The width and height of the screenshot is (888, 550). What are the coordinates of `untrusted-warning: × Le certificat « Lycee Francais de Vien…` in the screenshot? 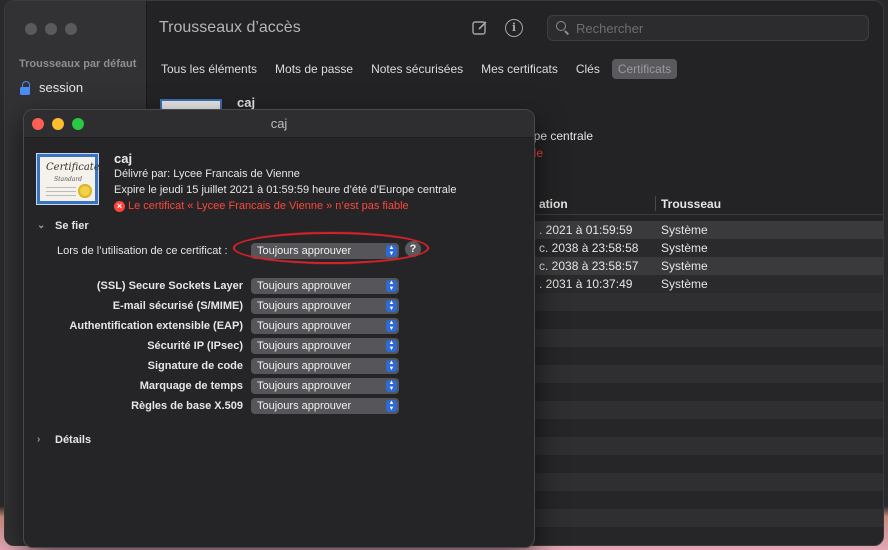 It's located at (261, 206).